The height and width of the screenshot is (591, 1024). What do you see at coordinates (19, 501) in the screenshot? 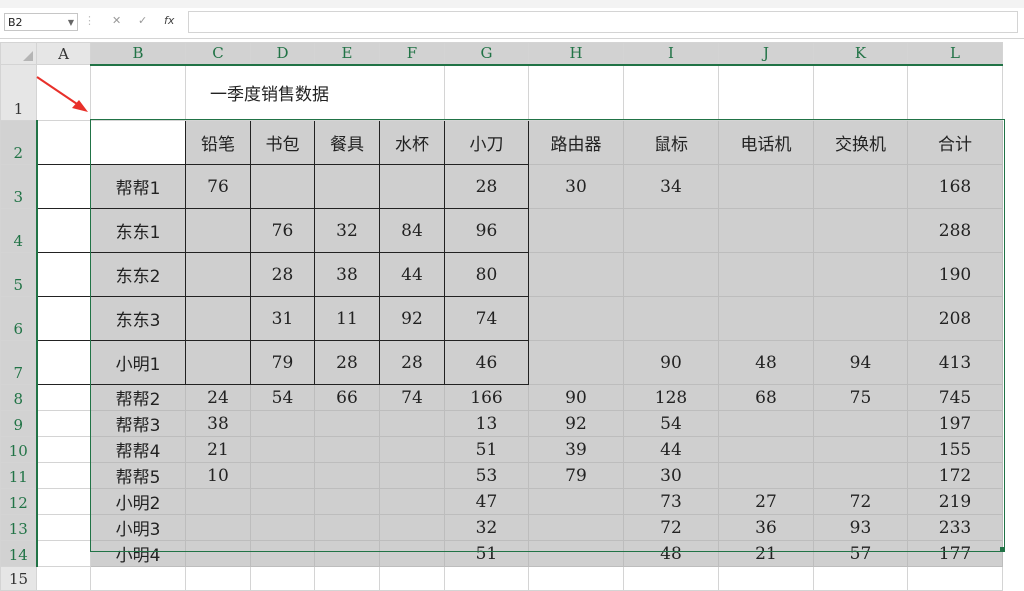
I see `row-header-12: 12` at bounding box center [19, 501].